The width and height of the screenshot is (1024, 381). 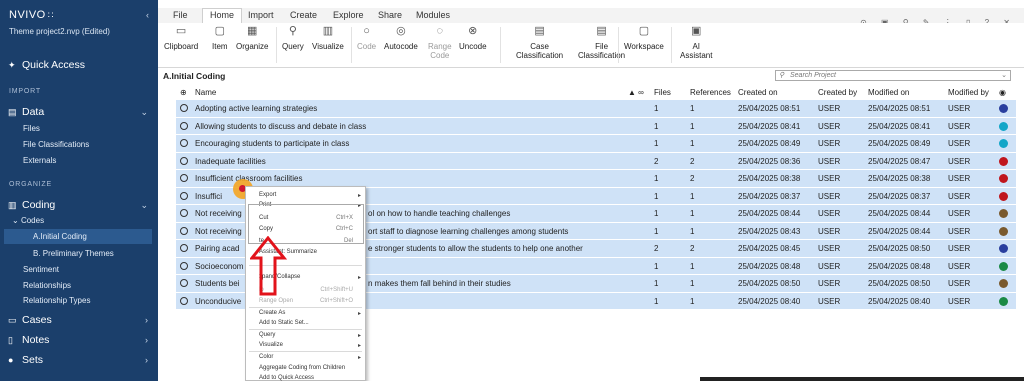 I want to click on column-references: References, so click(x=710, y=92).